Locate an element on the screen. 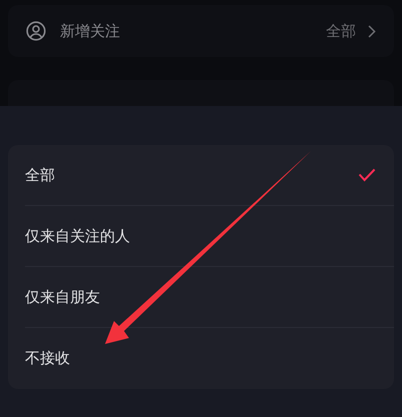 This screenshot has width=402, height=417. option-item: 不接收 is located at coordinates (209, 358).